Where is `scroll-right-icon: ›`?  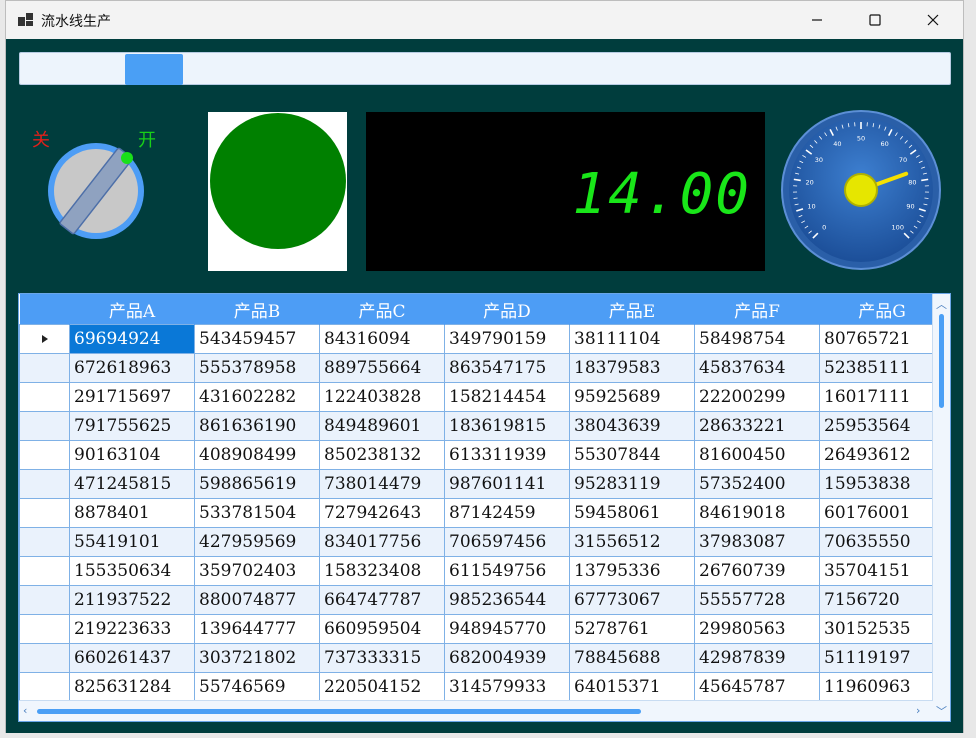
scroll-right-icon: › is located at coordinates (918, 710).